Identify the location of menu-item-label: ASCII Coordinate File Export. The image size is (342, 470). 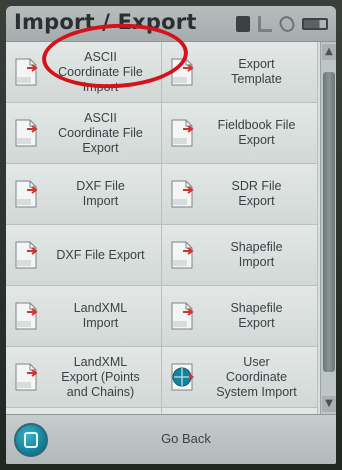
(100, 132).